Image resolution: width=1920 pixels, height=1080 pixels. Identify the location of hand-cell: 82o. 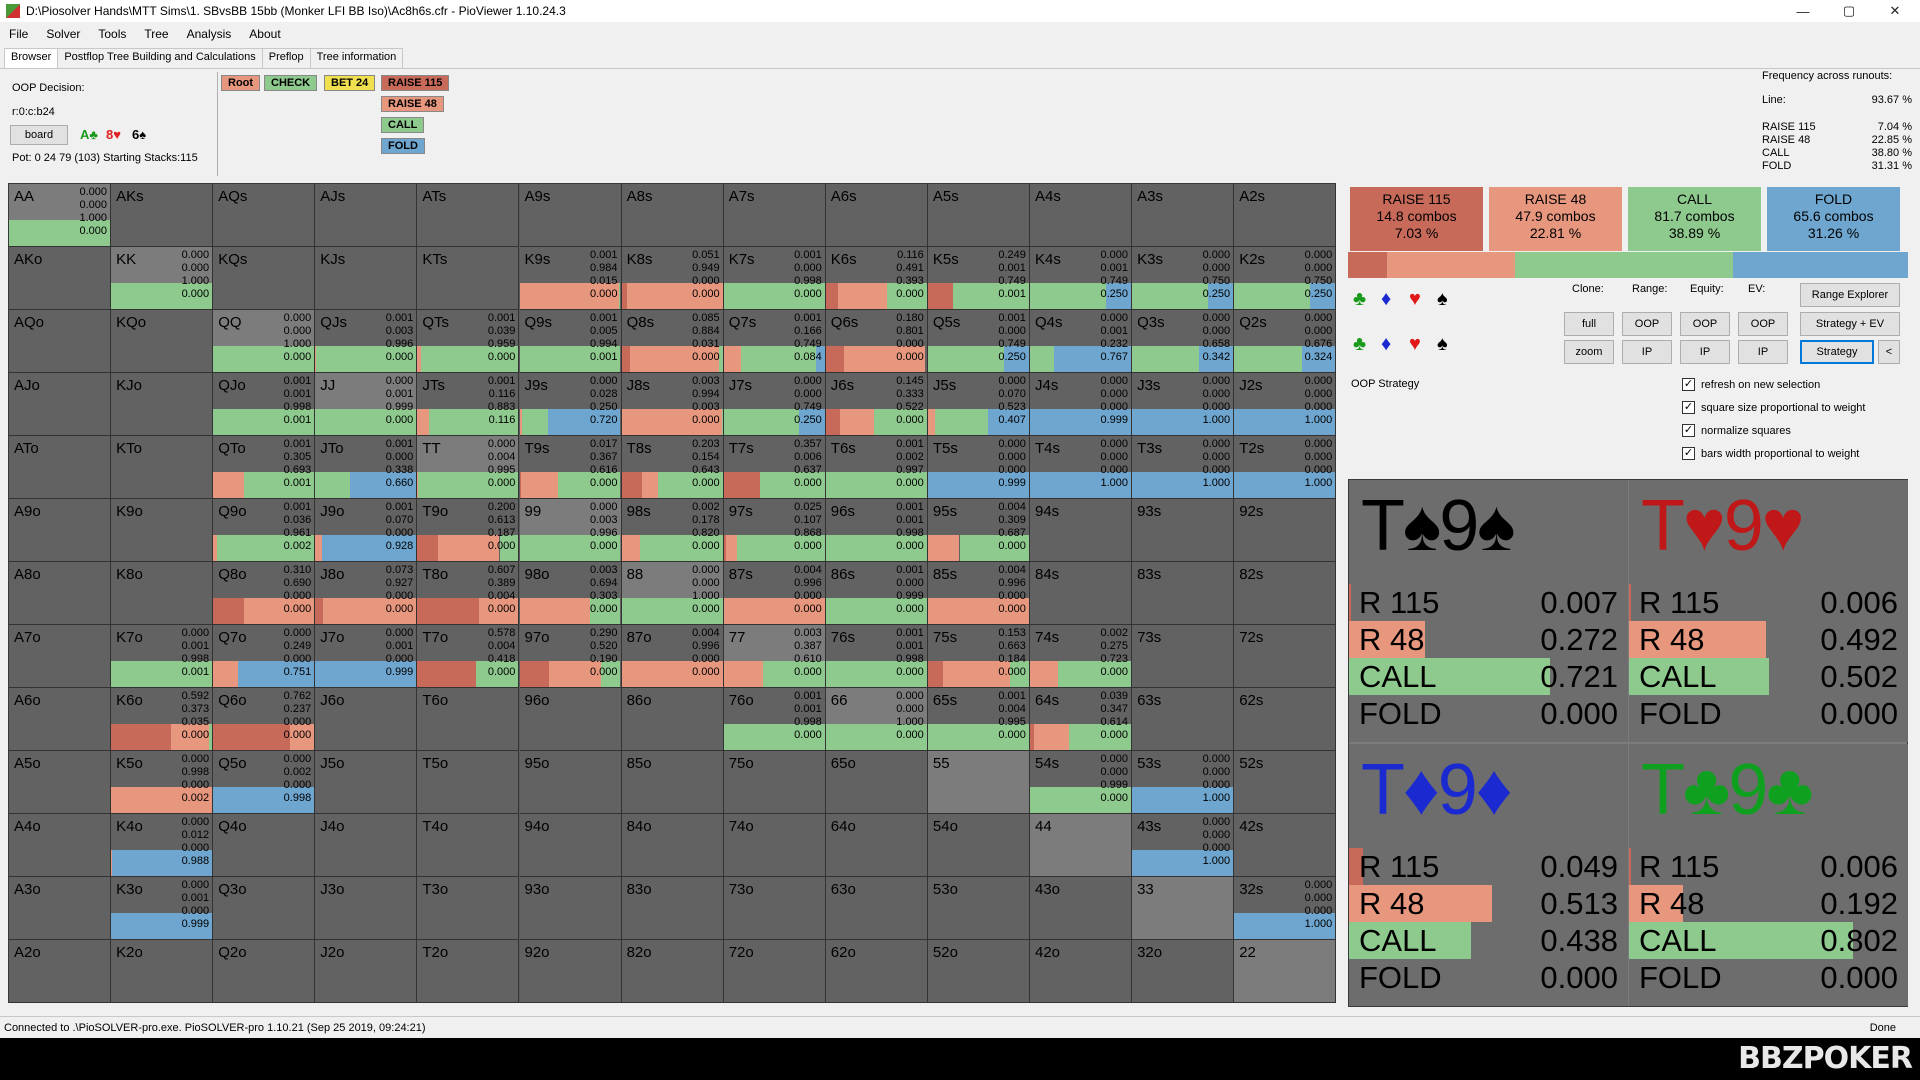
(672, 971).